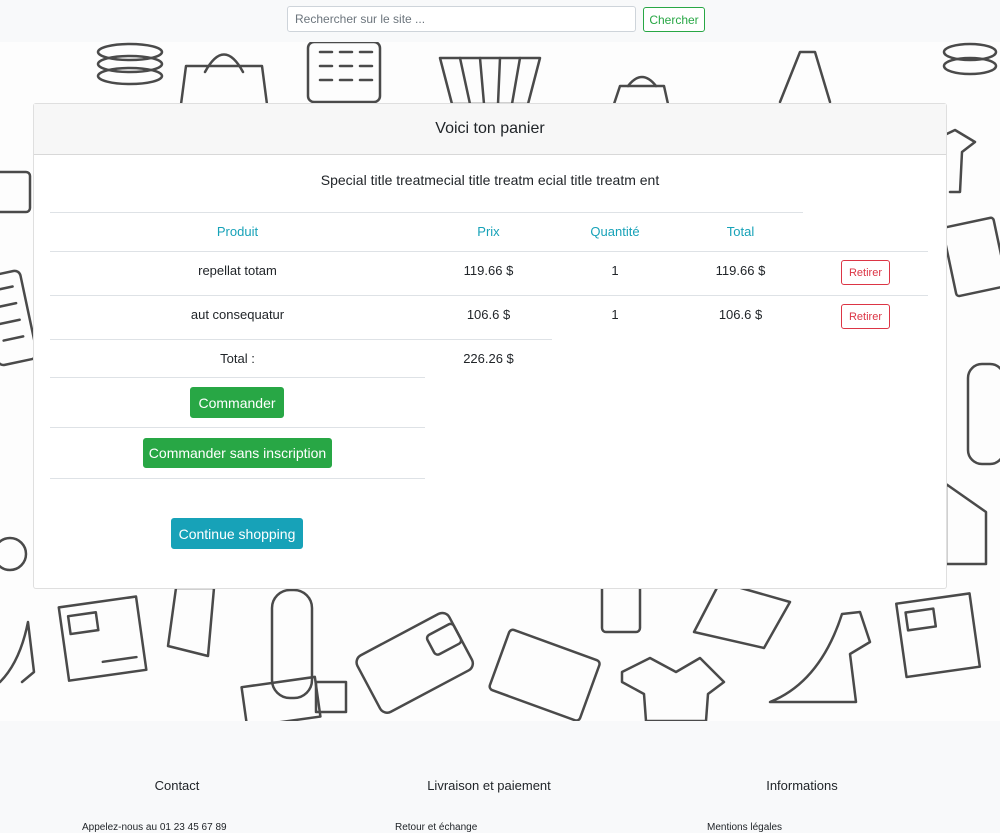  I want to click on sign-icon, so click(16, 192).